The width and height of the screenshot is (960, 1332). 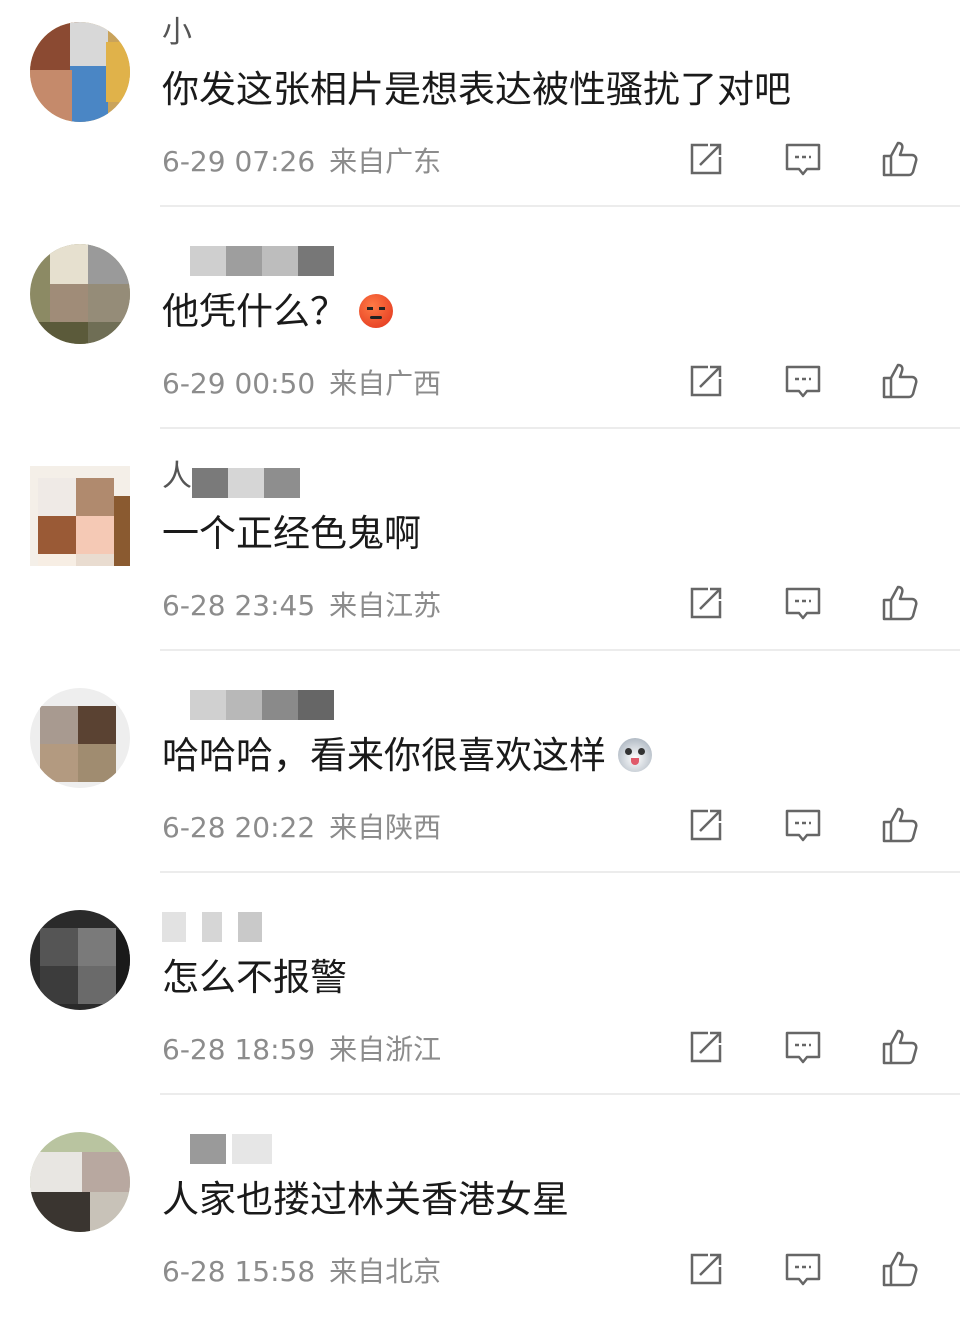 What do you see at coordinates (254, 977) in the screenshot?
I see `comment-text: 怎么不报警` at bounding box center [254, 977].